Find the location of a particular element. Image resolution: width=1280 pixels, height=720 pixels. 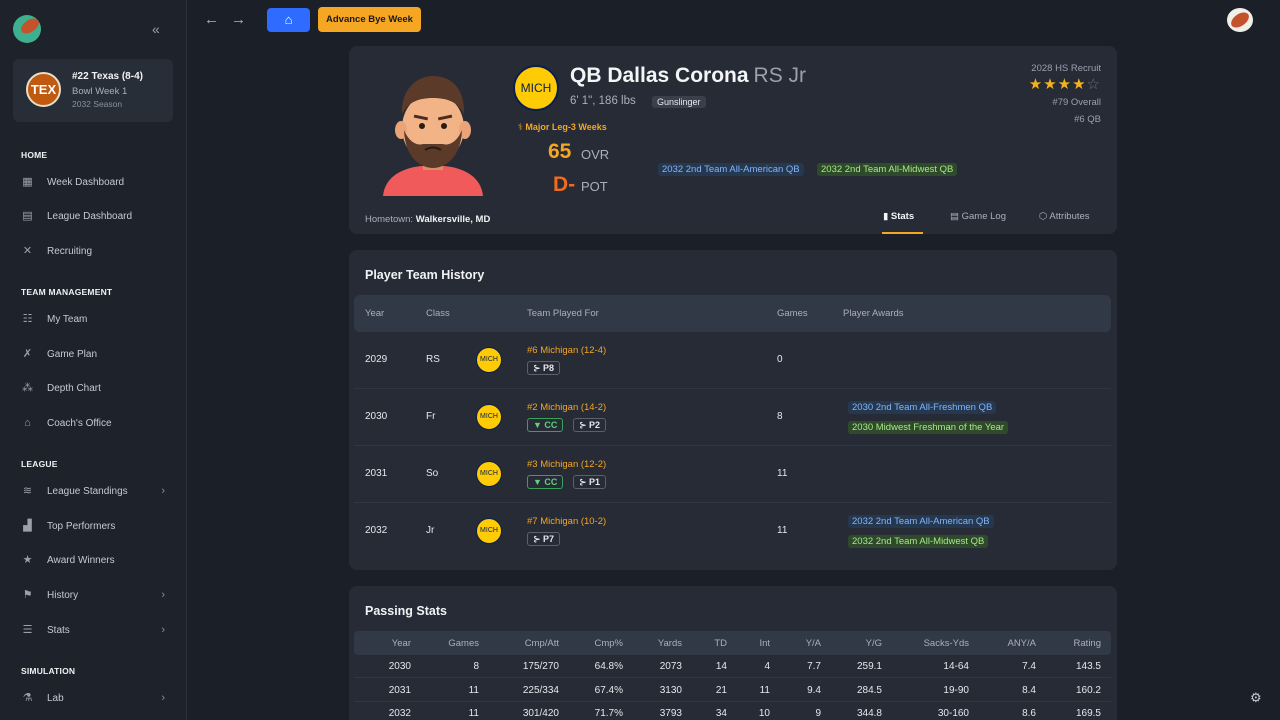

hometown-value: Walkersville, MD is located at coordinates (453, 219).